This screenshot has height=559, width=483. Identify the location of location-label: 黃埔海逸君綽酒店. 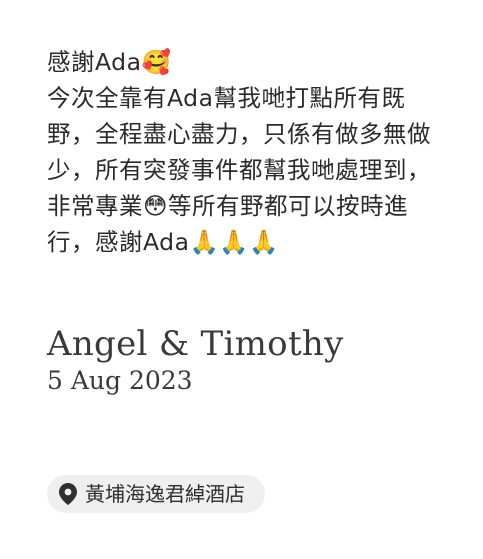
(165, 494).